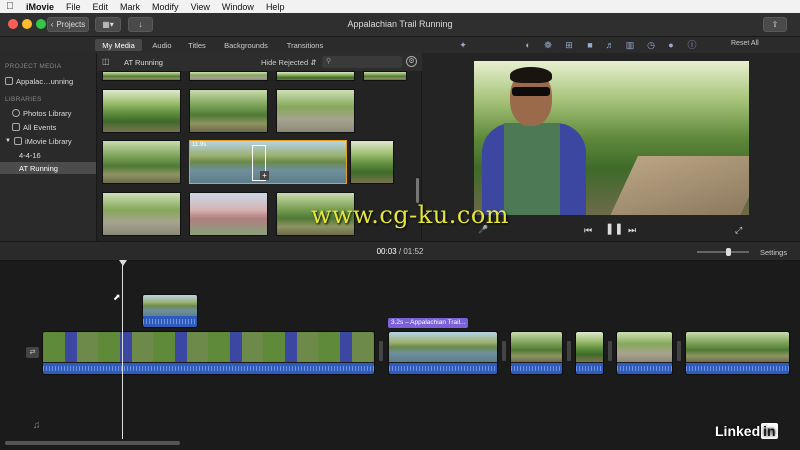  Describe the element at coordinates (41, 113) in the screenshot. I see `sidebar-item-photos-library: Photos Library` at that location.